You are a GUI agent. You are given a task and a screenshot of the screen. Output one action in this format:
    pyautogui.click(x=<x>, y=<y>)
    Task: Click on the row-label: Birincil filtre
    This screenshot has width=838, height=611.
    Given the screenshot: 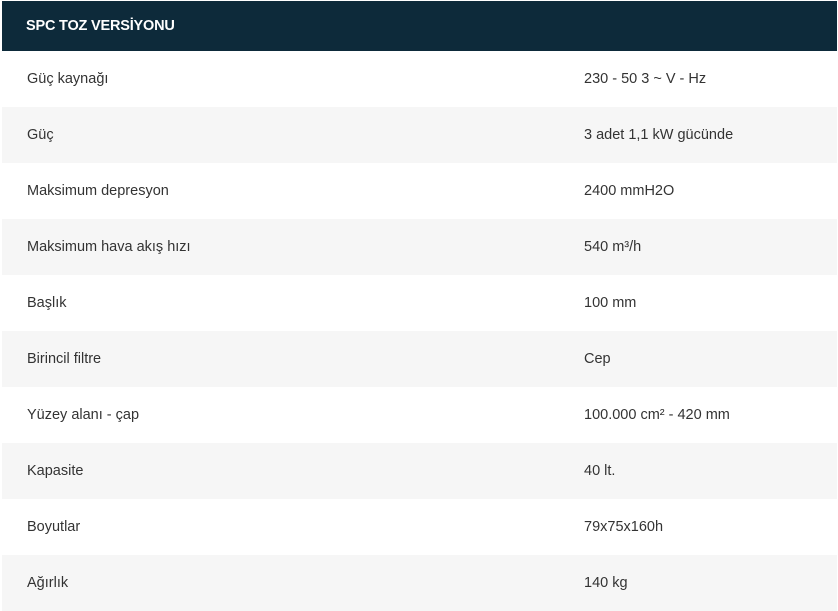 What is the action you would take?
    pyautogui.click(x=64, y=359)
    